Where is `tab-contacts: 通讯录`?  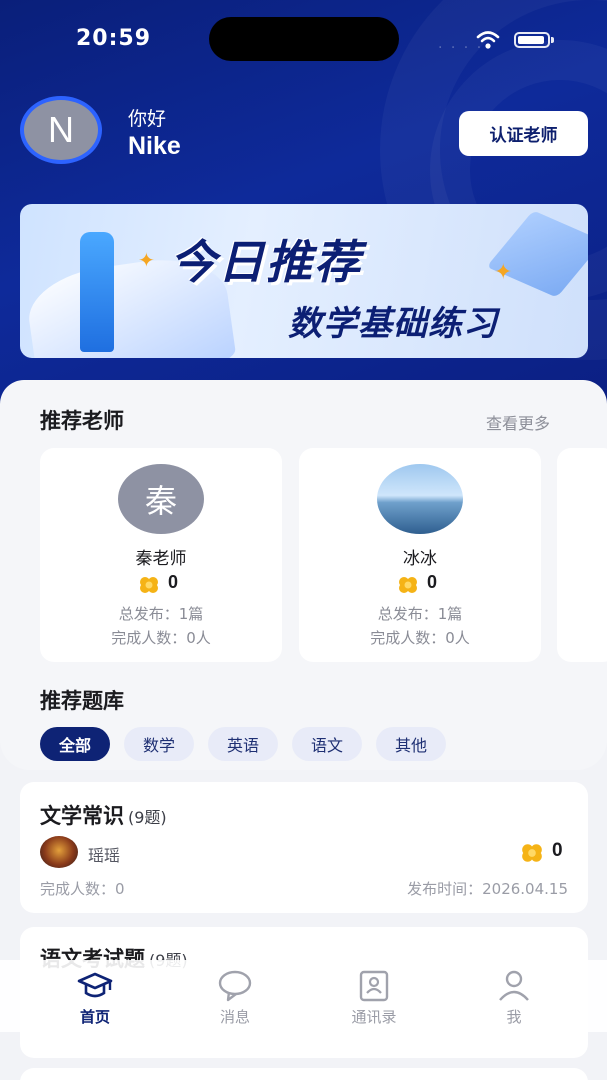
tab-contacts: 通讯录 is located at coordinates (374, 996).